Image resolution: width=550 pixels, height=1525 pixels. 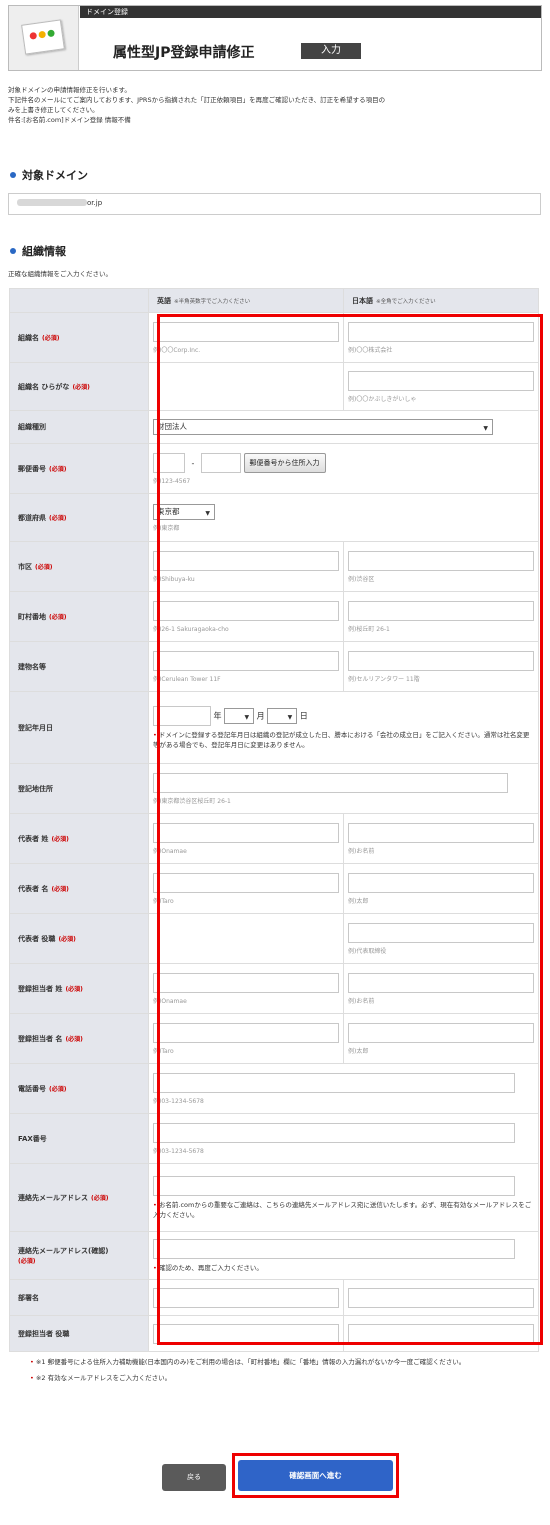 What do you see at coordinates (246, 611) in the screenshot?
I see `town-en-input` at bounding box center [246, 611].